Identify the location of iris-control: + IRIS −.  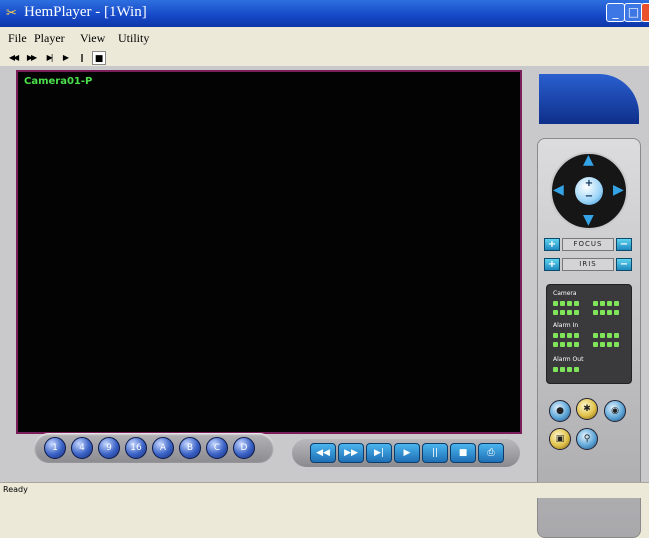
(589, 264).